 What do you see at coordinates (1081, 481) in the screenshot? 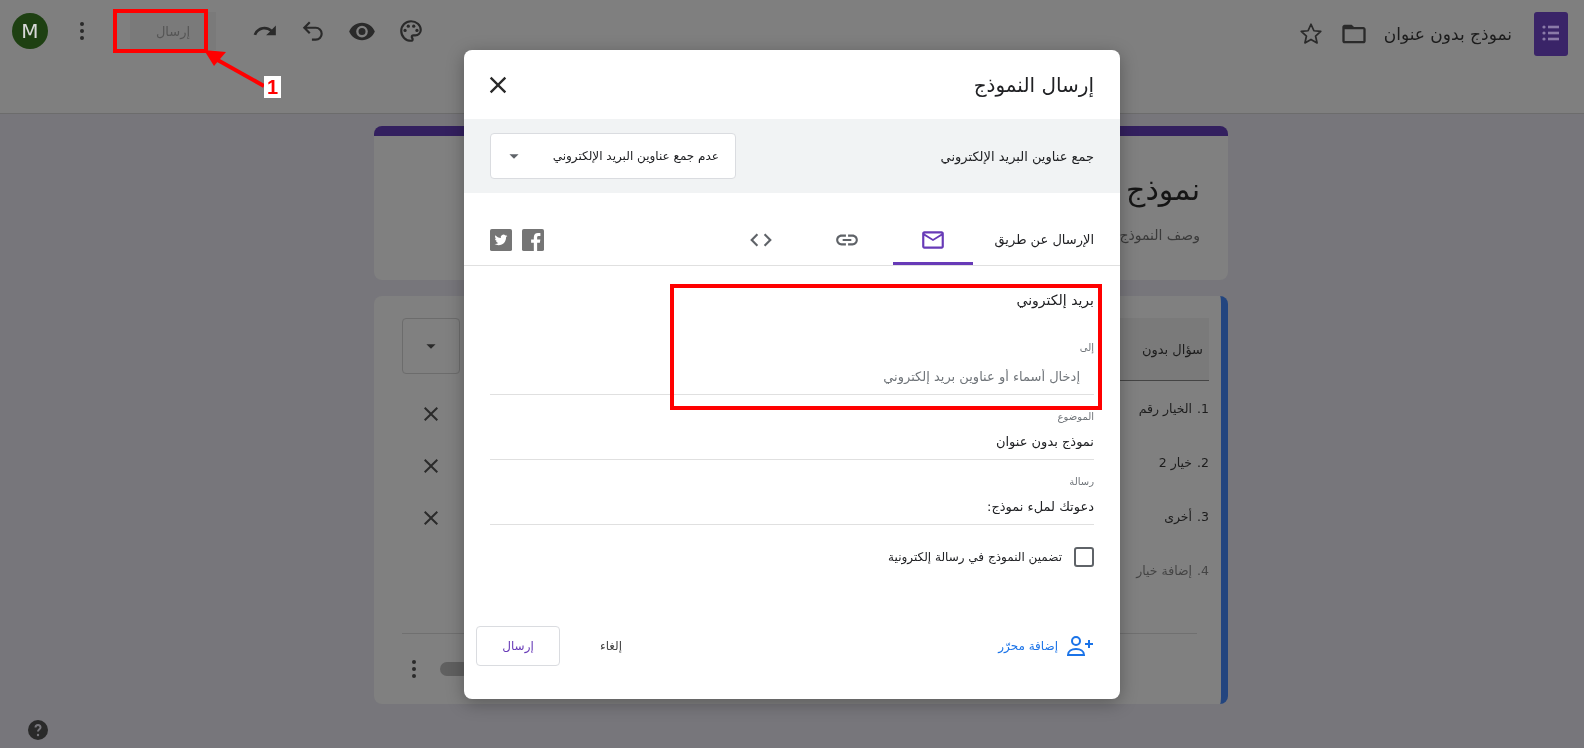
I see `message-label: رسالة` at bounding box center [1081, 481].